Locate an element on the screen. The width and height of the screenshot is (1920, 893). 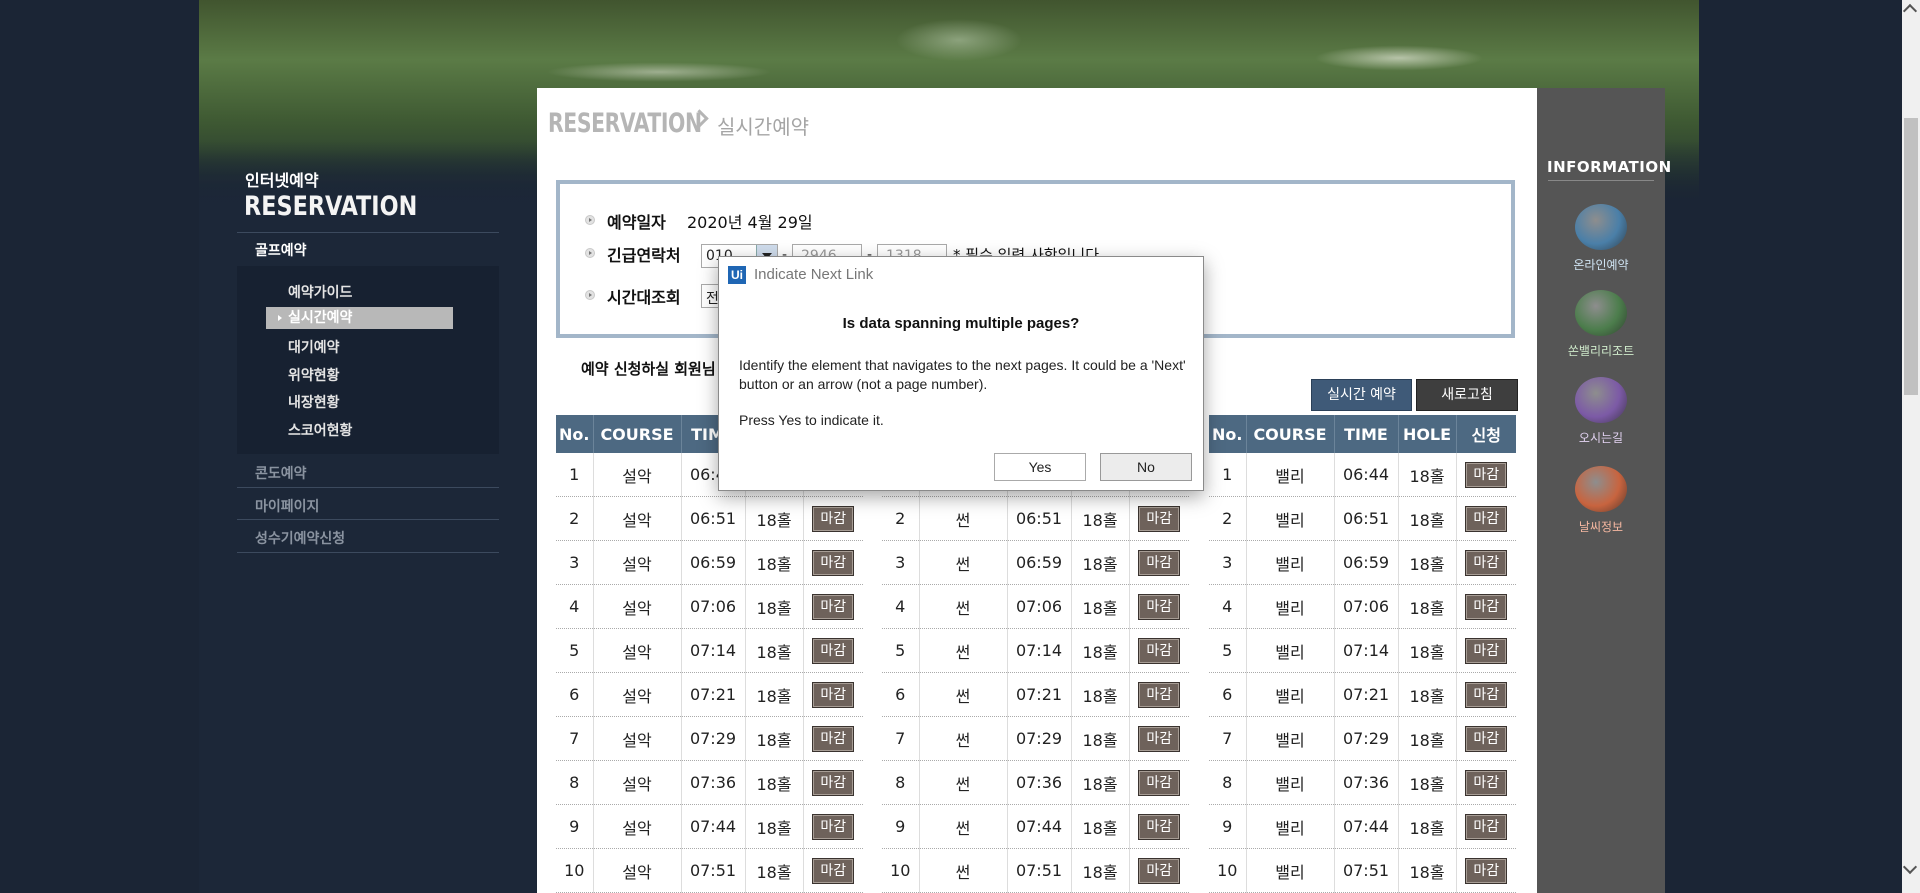
scrollbar-thumb is located at coordinates (1911, 256).